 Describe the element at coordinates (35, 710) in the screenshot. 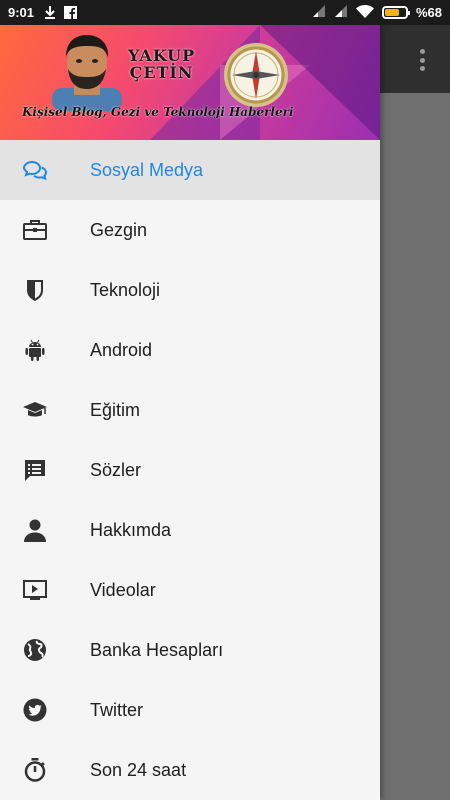

I see `twitter-icon` at that location.